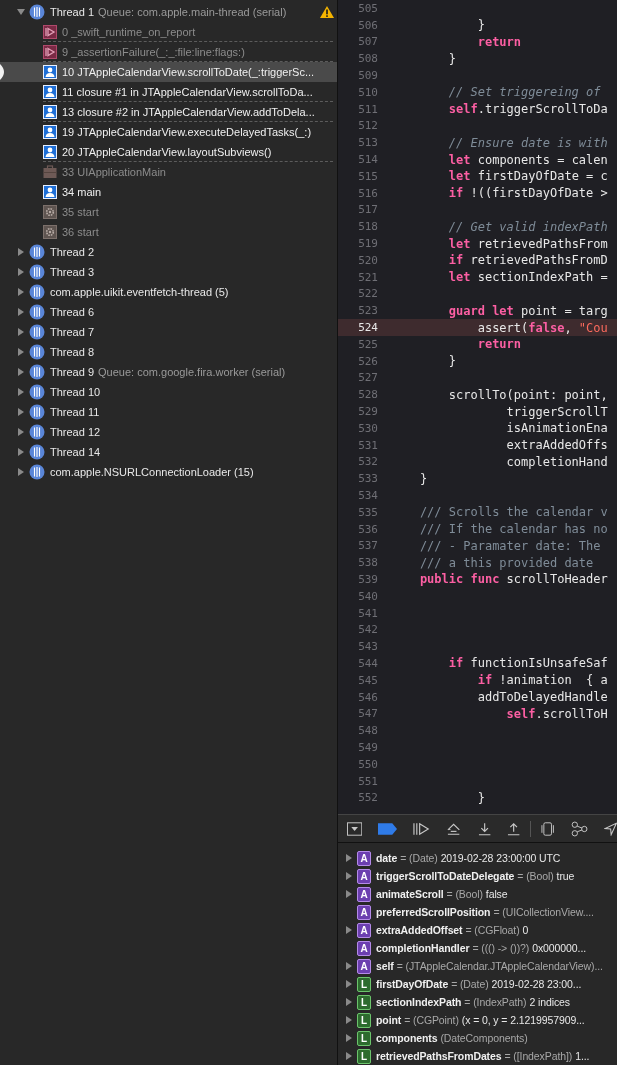  I want to click on code-line: completionHand, so click(557, 461).